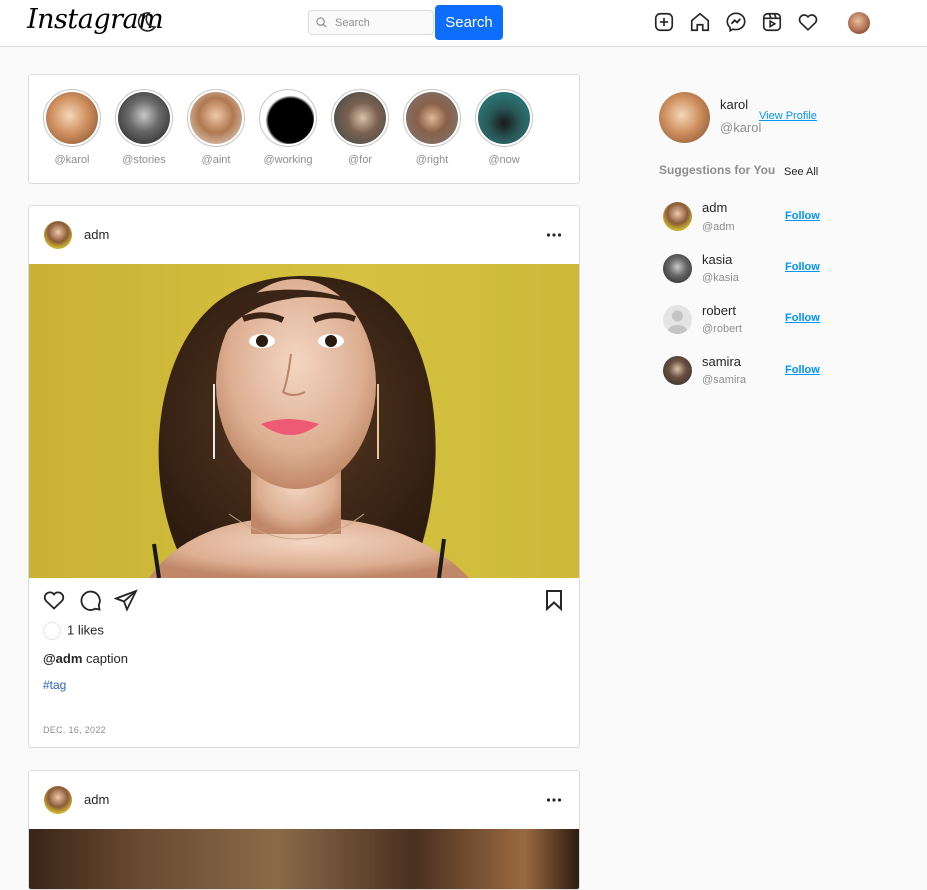 The width and height of the screenshot is (927, 890). What do you see at coordinates (722, 329) in the screenshot?
I see `suggestion-handle: @robert` at bounding box center [722, 329].